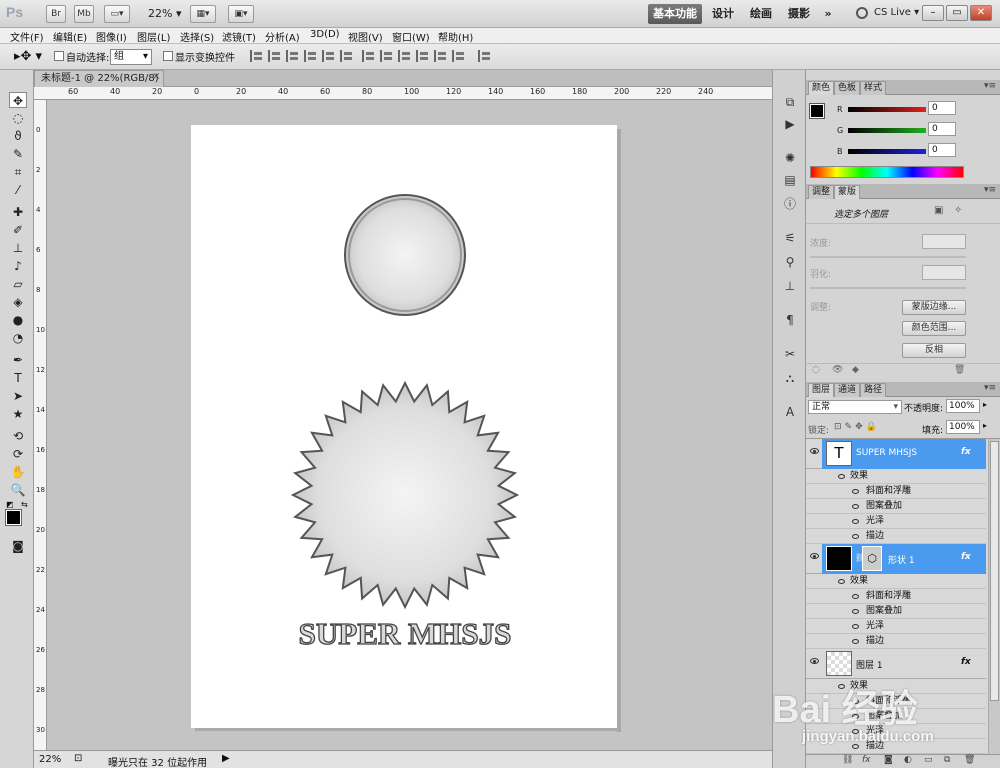 This screenshot has width=1000, height=768. I want to click on path-selection-tool-icon: ➤, so click(18, 396).